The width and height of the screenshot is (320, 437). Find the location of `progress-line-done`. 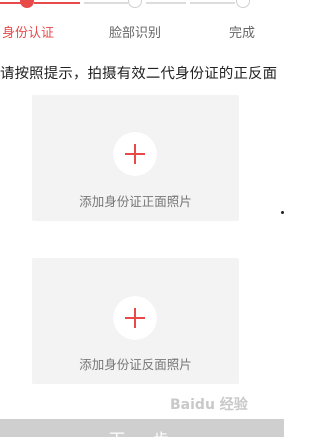

progress-line-done is located at coordinates (11, 3).